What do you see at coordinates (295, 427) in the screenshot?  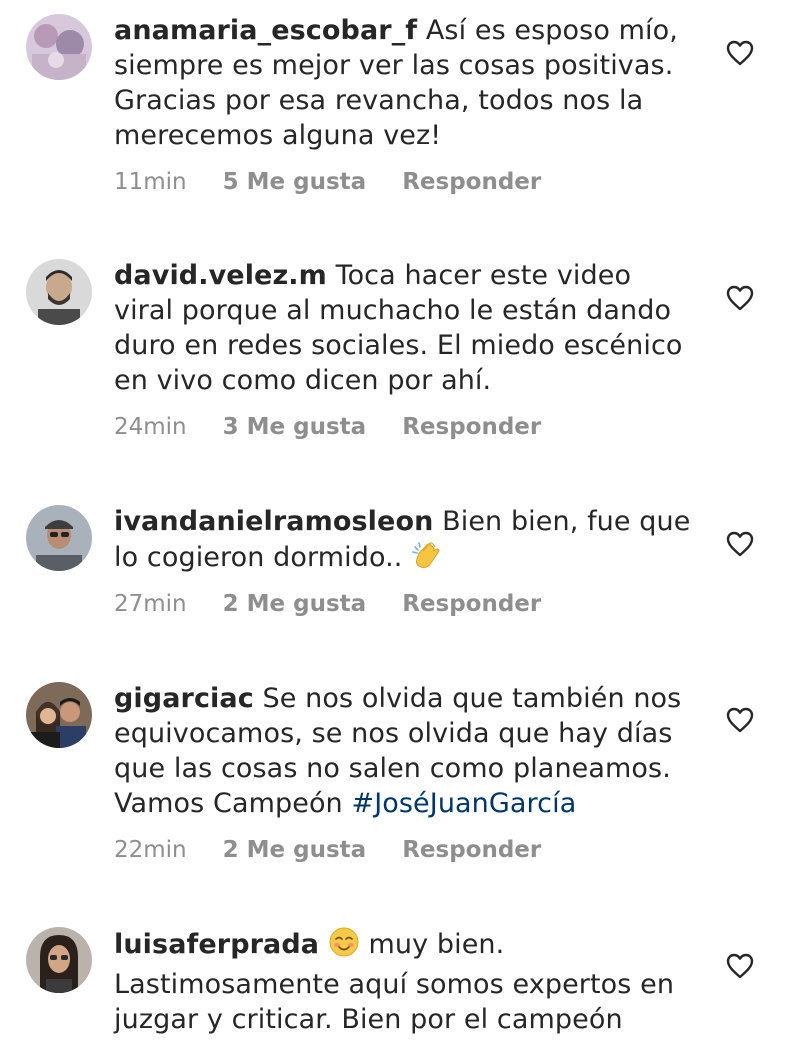 I see `comment-likes: 3 Me gusta` at bounding box center [295, 427].